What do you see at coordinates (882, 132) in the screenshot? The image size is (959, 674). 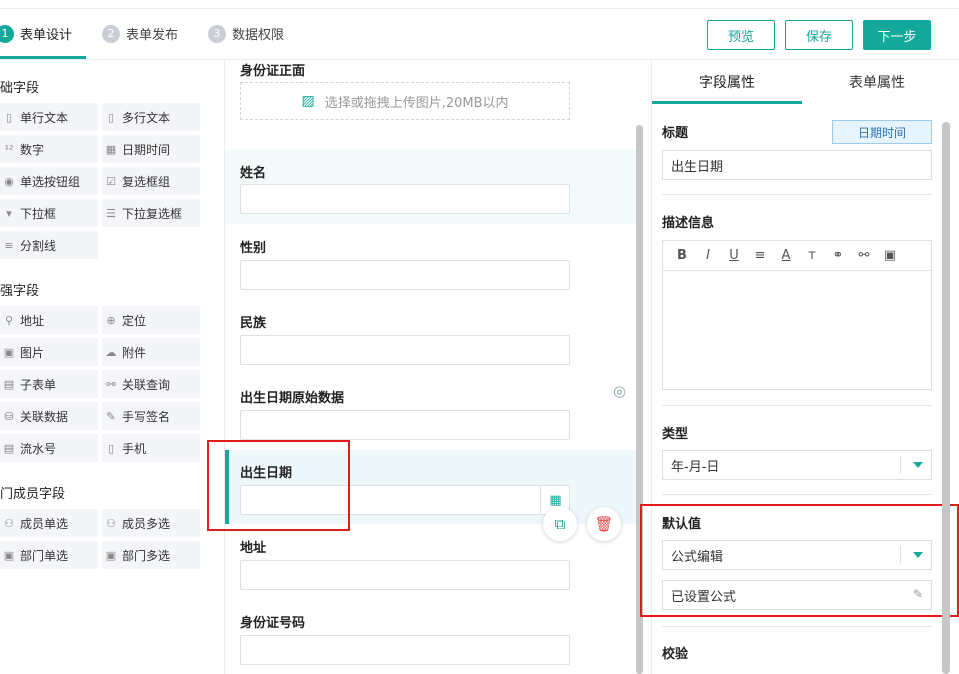 I see `field-type-tag: 日期时间` at bounding box center [882, 132].